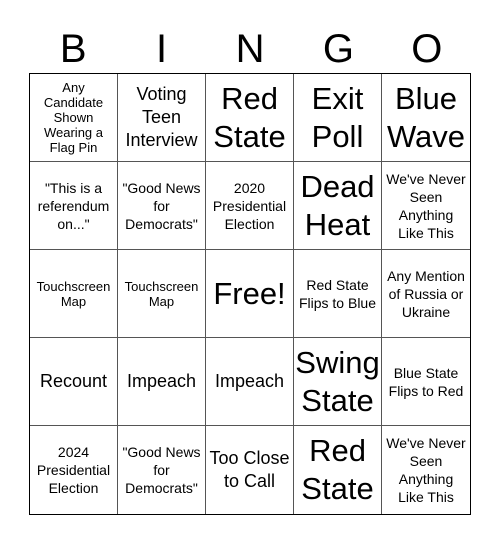  I want to click on cell-label: Too Close to Call, so click(249, 469).